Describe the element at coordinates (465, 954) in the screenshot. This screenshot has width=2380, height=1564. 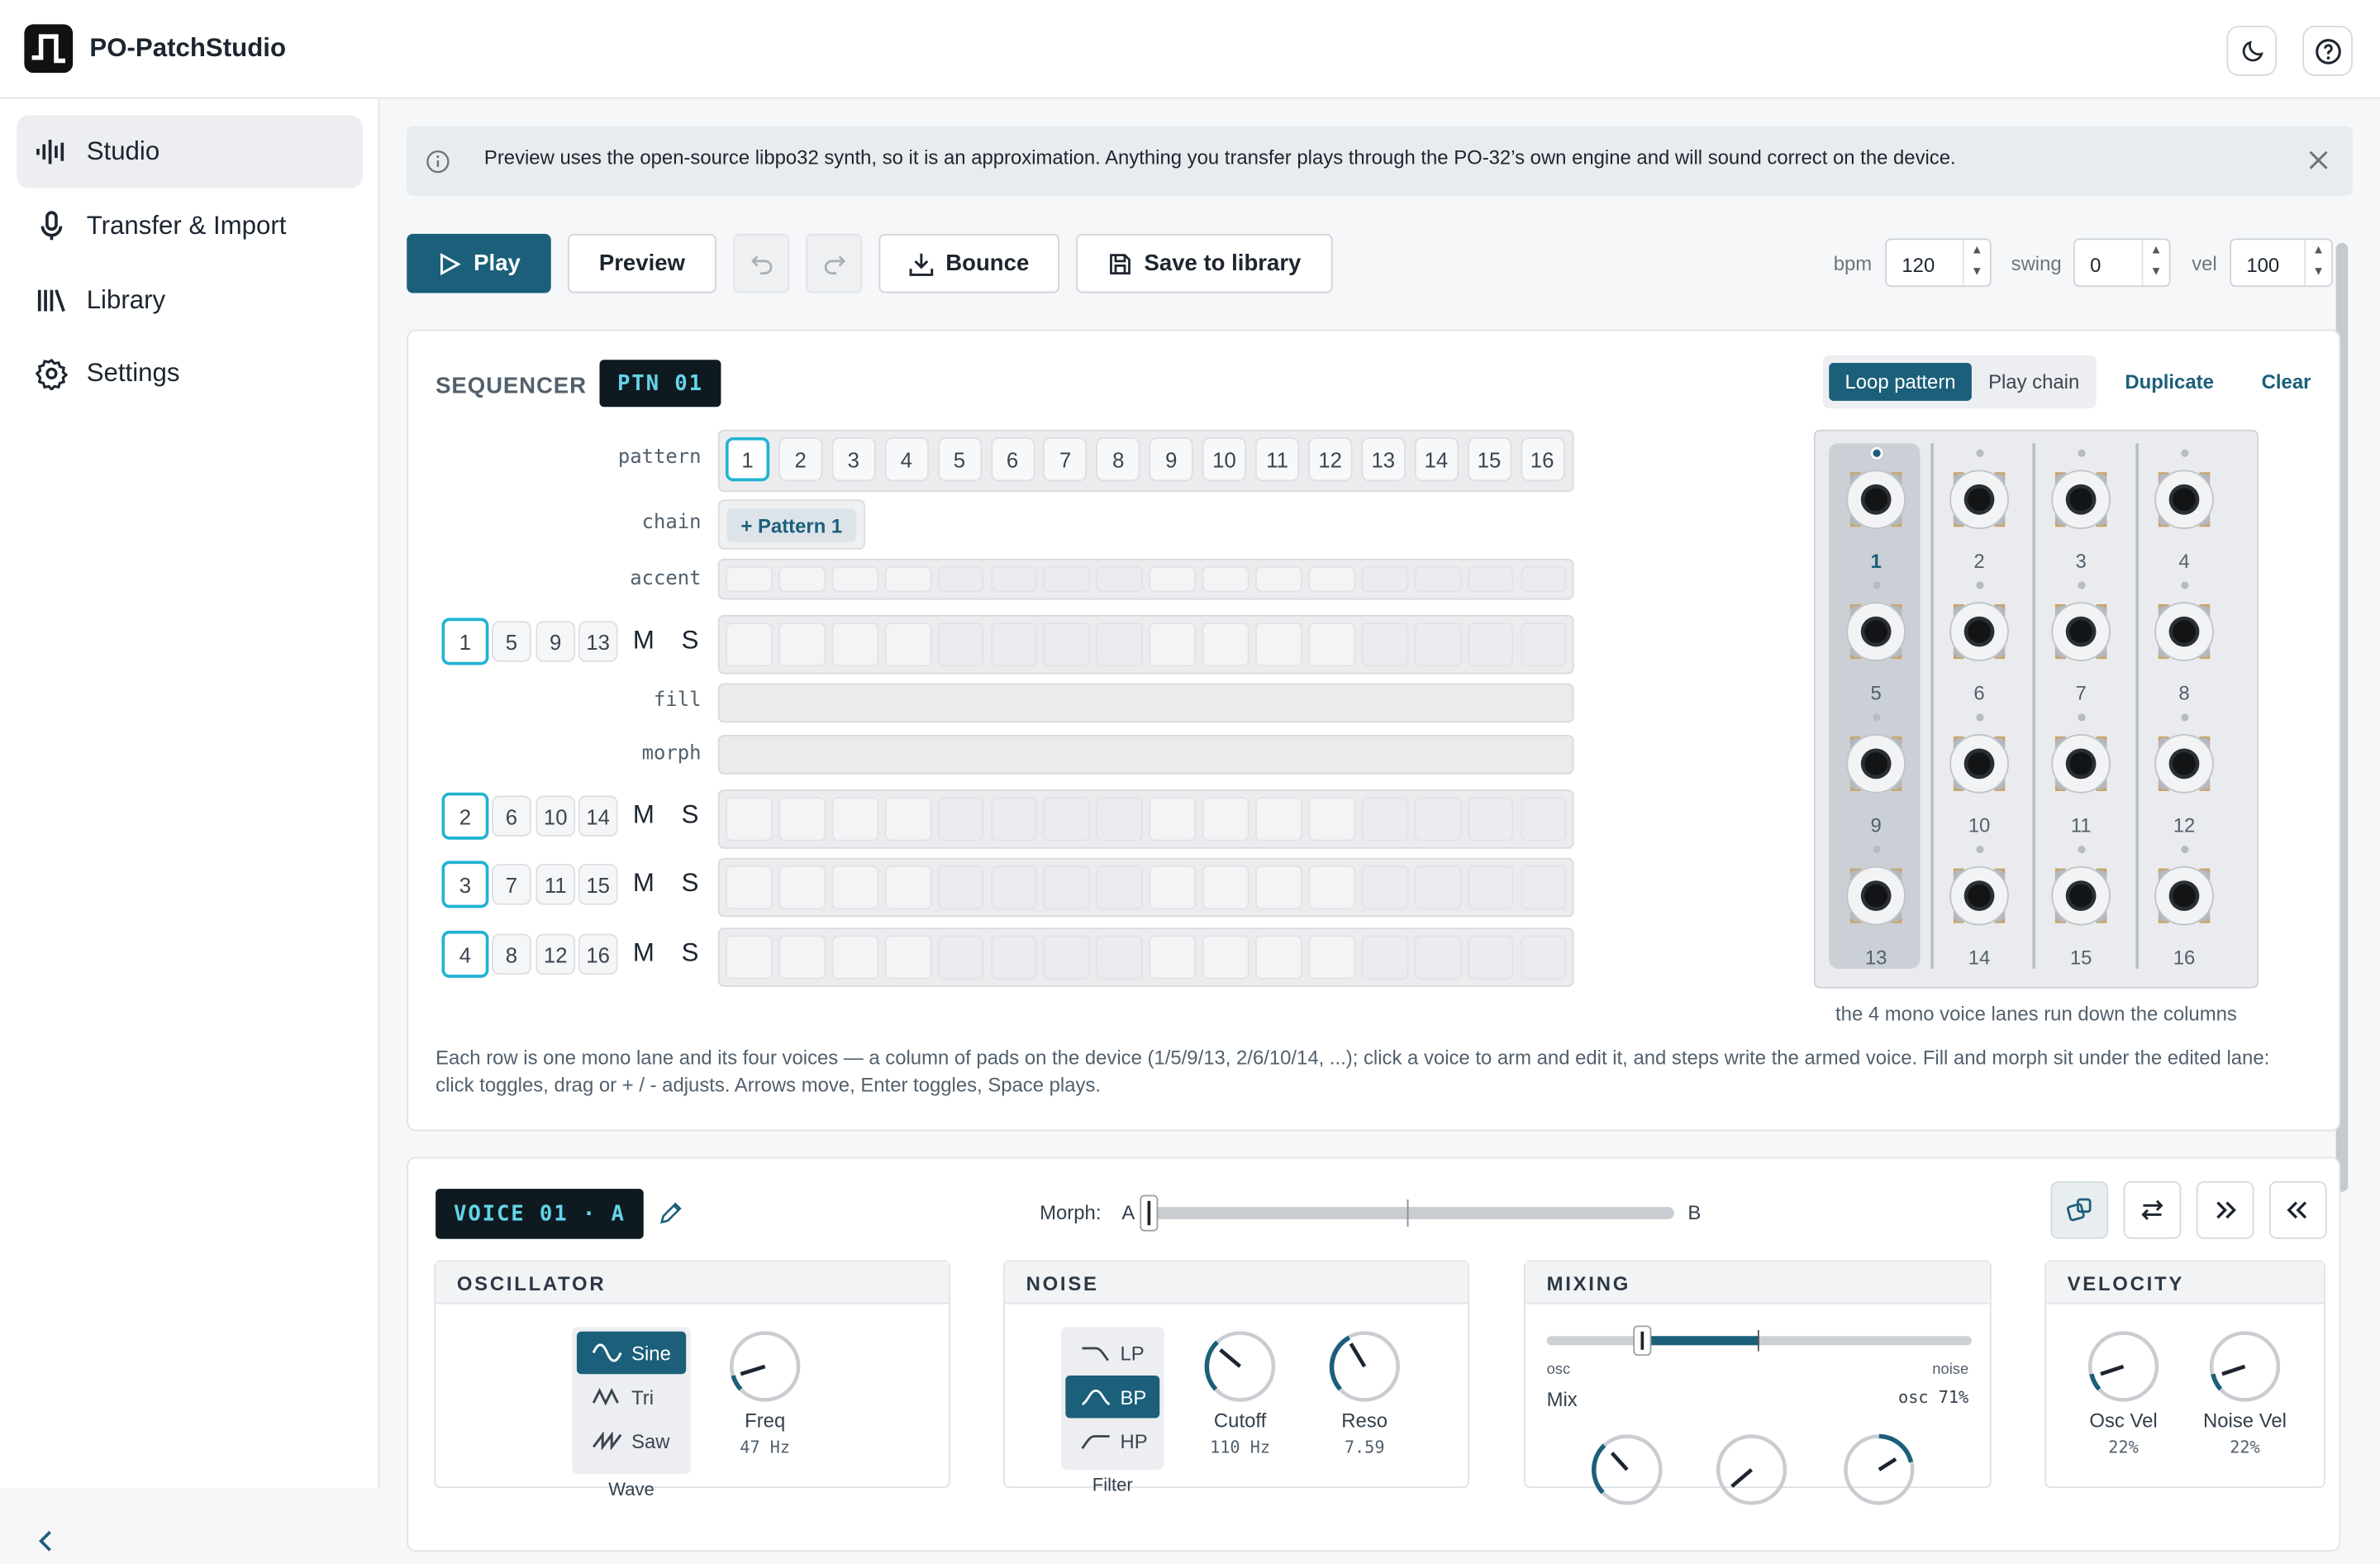
I see `voice-select-4: 4` at that location.